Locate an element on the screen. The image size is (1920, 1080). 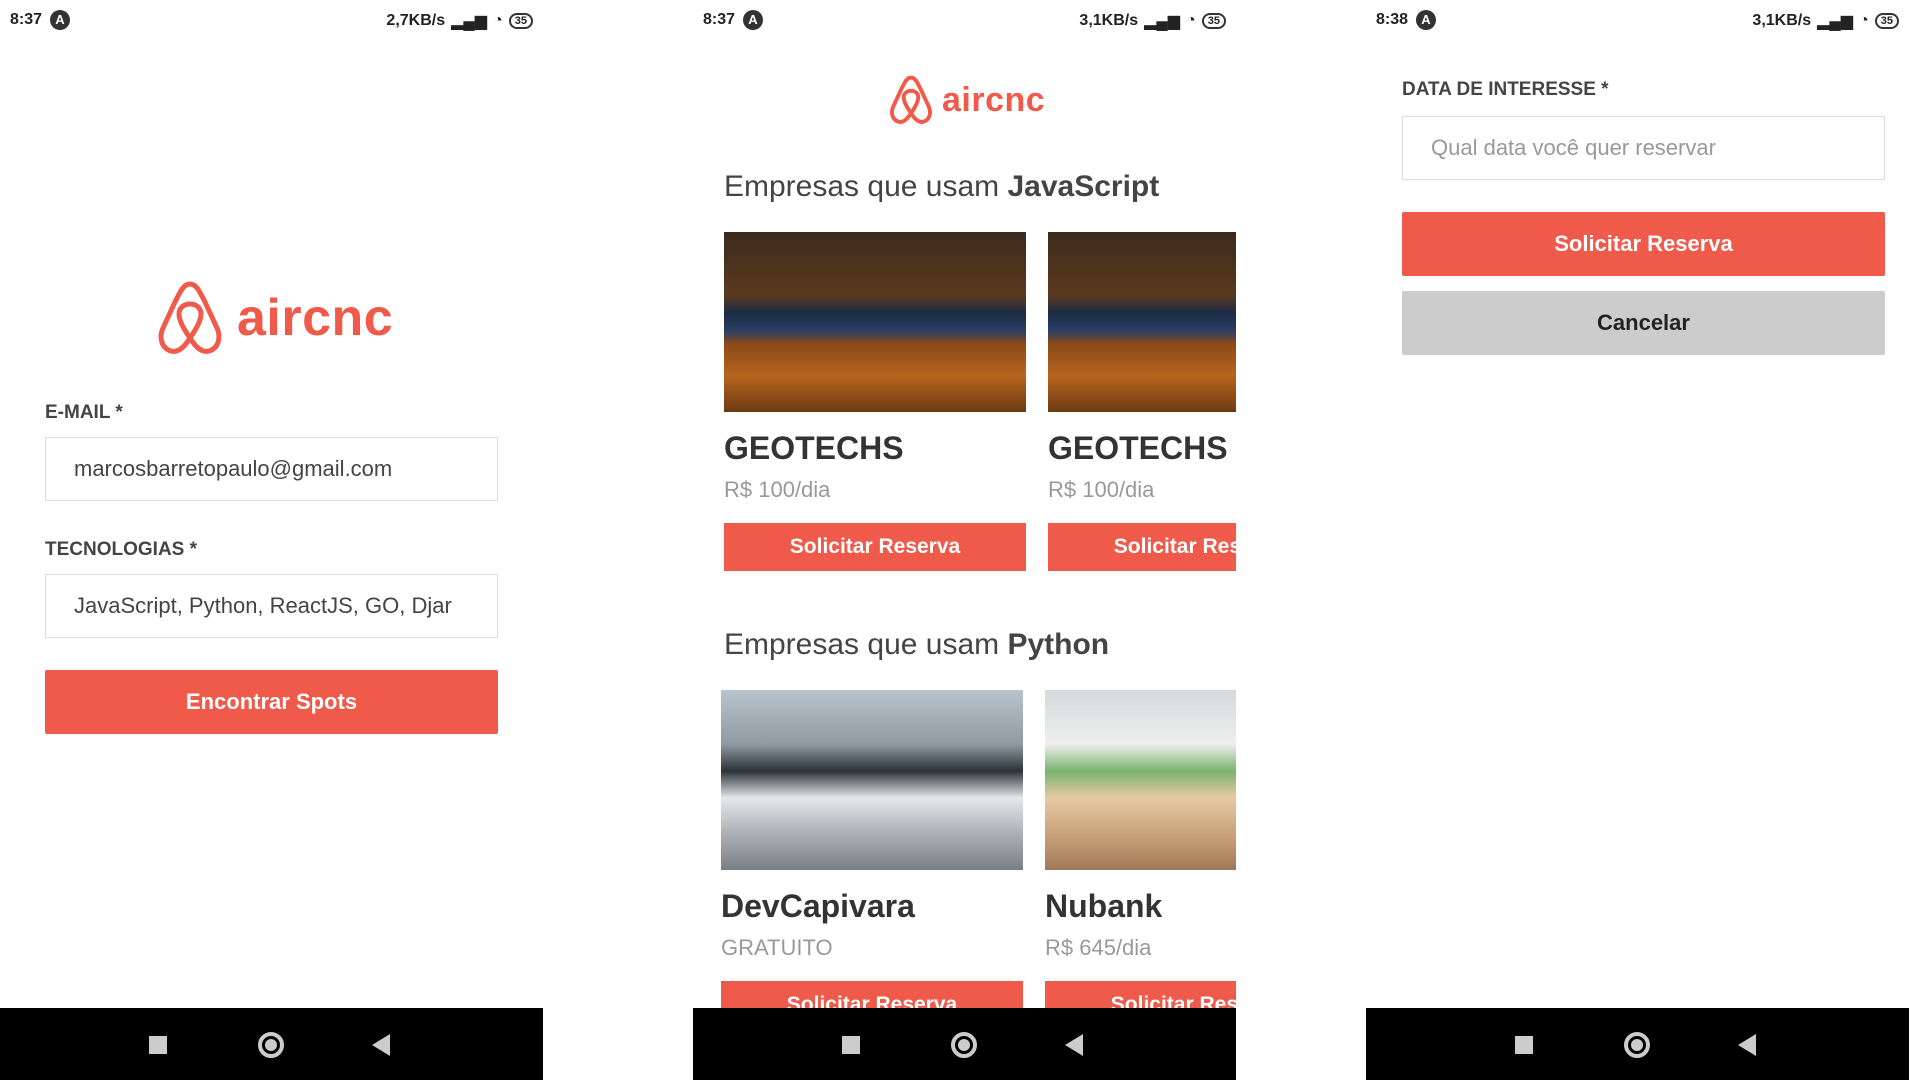
tech-label: TECNOLOGIAS * is located at coordinates (121, 549).